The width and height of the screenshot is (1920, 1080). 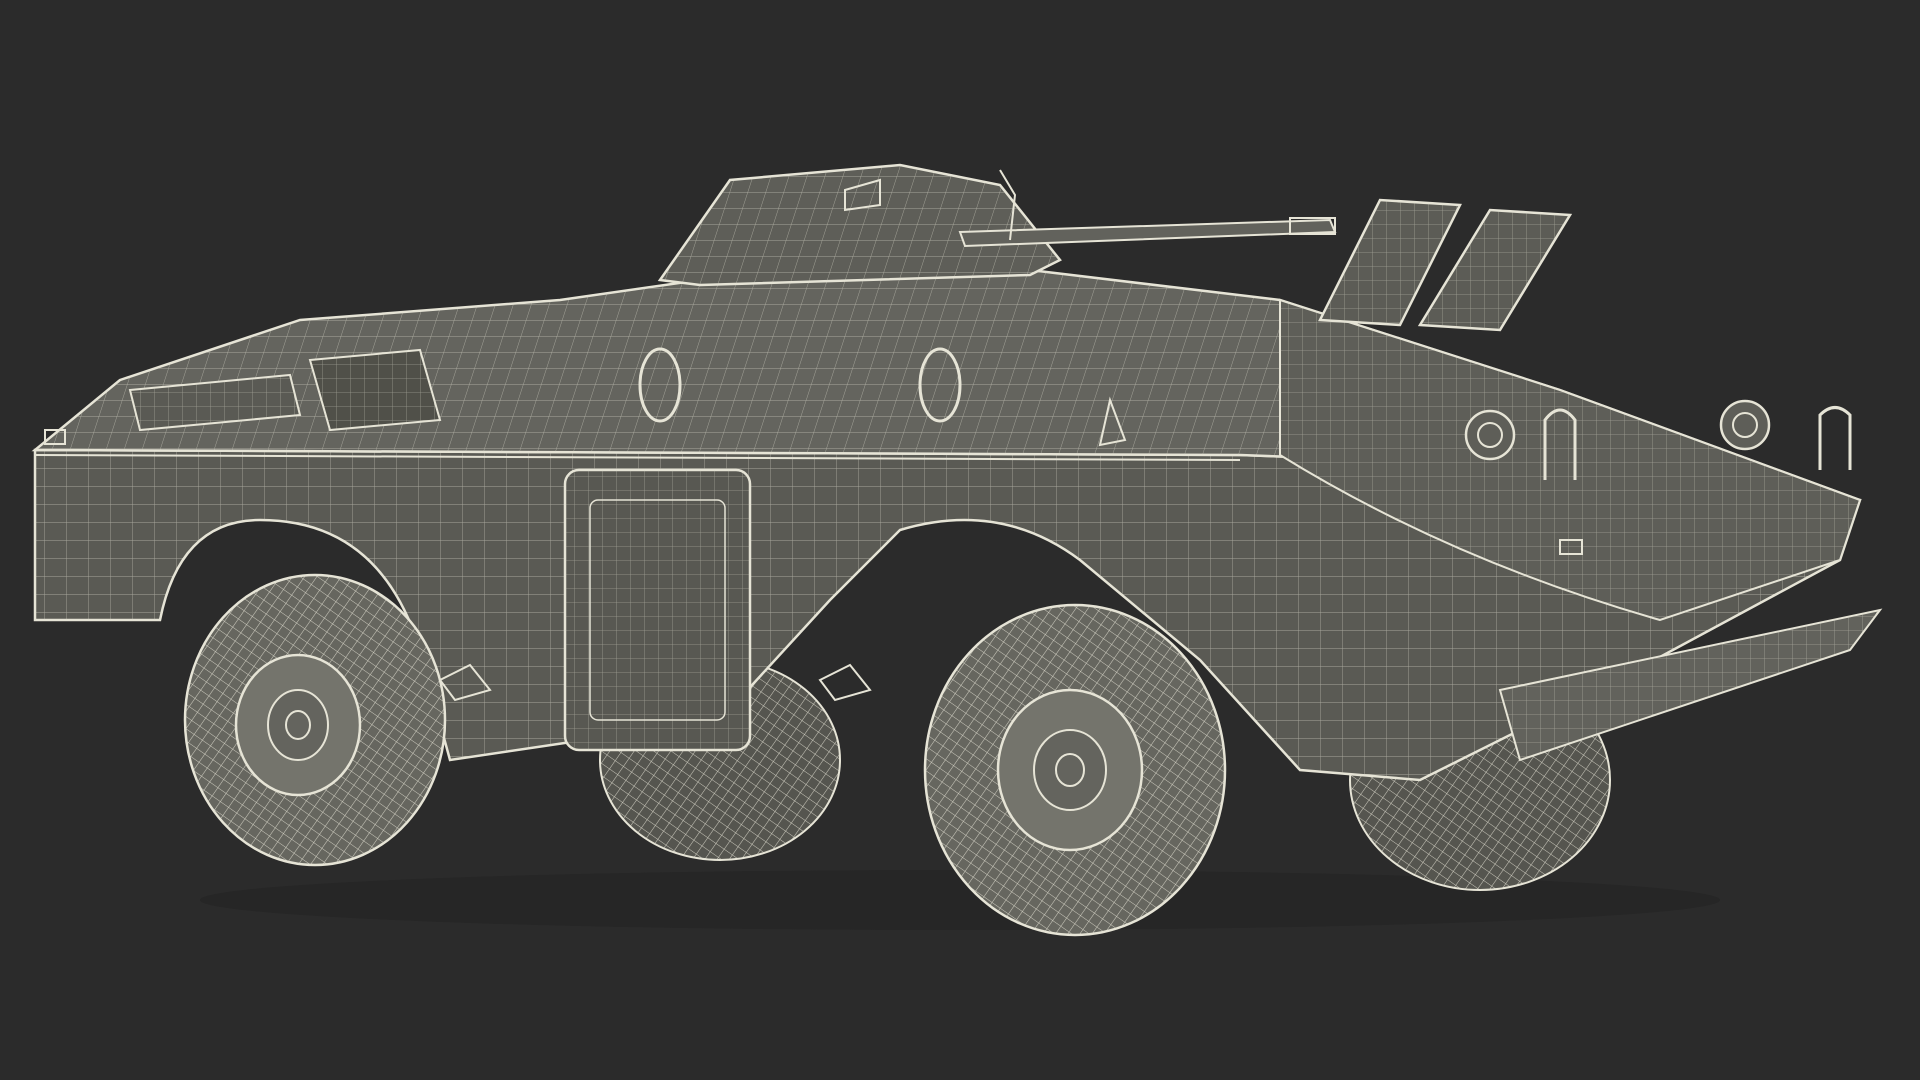 What do you see at coordinates (315, 720) in the screenshot?
I see `rear-near-wheel` at bounding box center [315, 720].